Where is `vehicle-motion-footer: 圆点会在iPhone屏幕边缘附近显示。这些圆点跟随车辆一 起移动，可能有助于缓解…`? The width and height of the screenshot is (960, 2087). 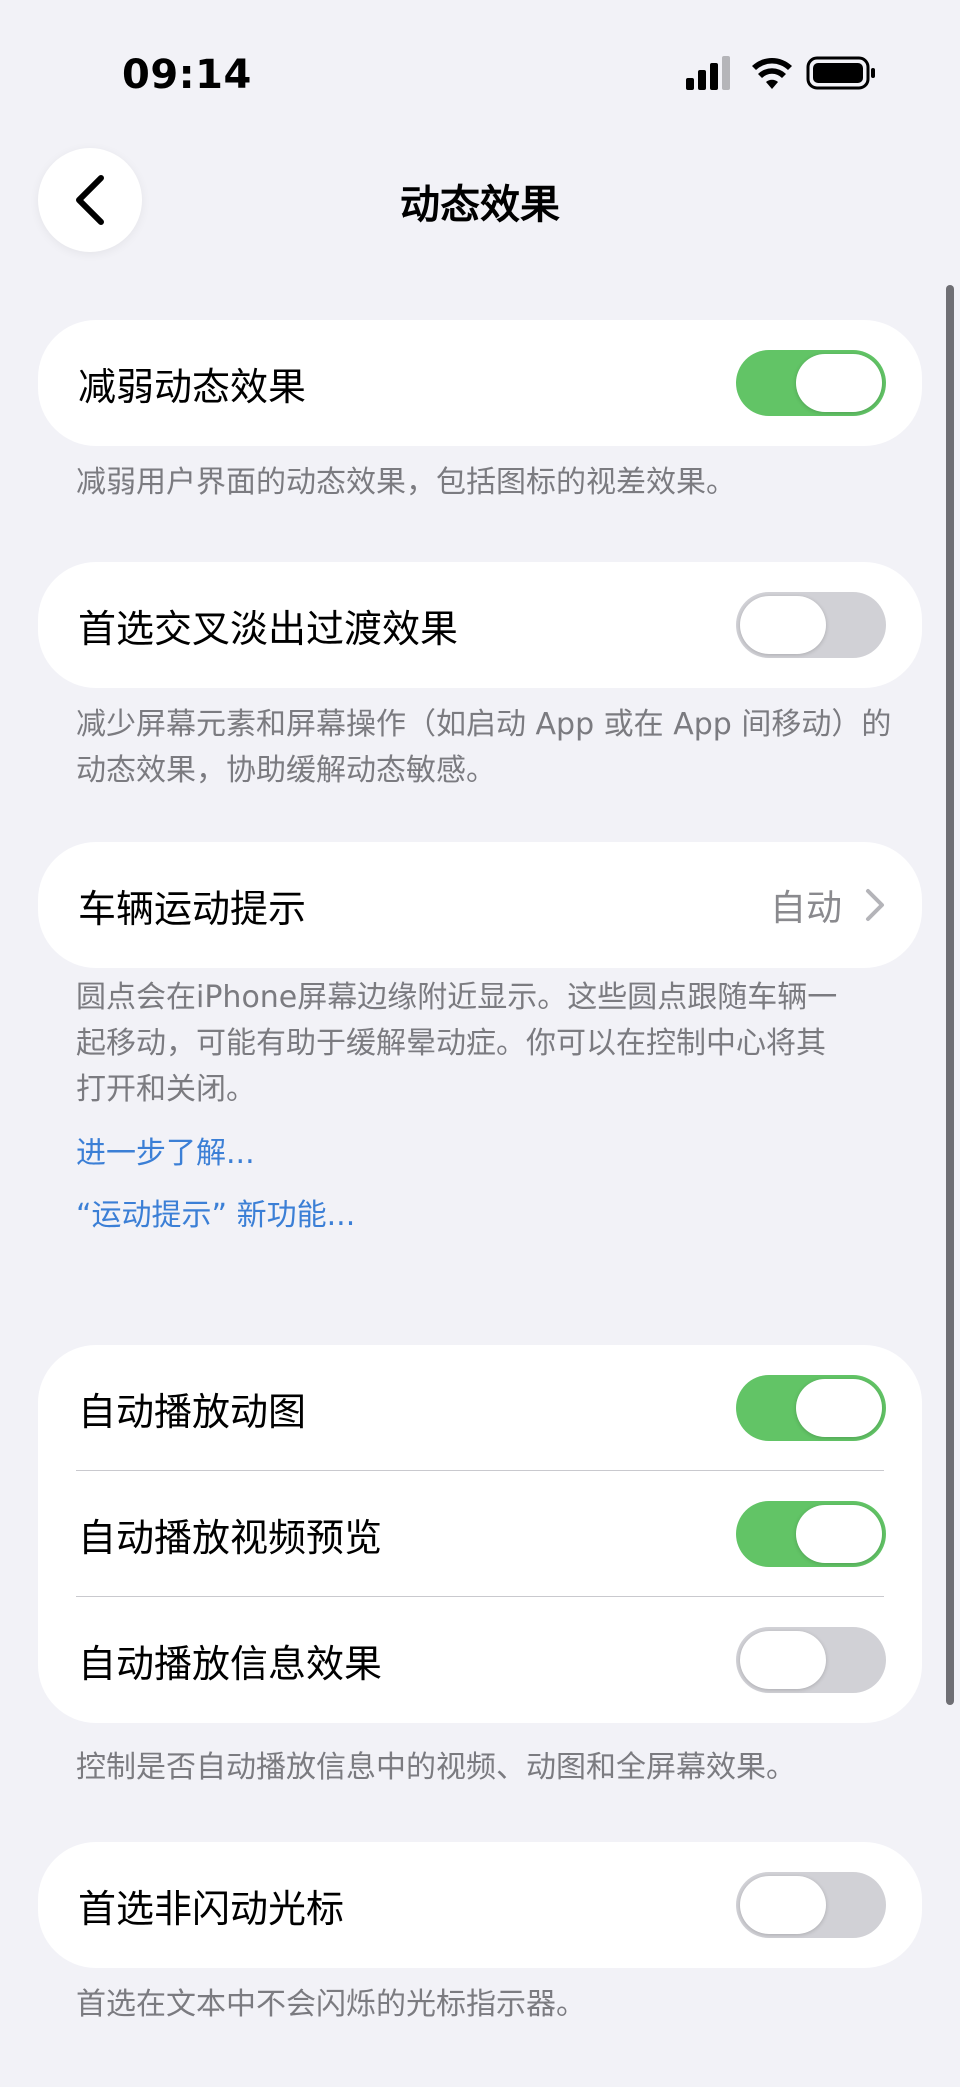 vehicle-motion-footer: 圆点会在iPhone屏幕边缘附近显示。这些圆点跟随车辆一 起移动，可能有助于缓解… is located at coordinates (486, 1044).